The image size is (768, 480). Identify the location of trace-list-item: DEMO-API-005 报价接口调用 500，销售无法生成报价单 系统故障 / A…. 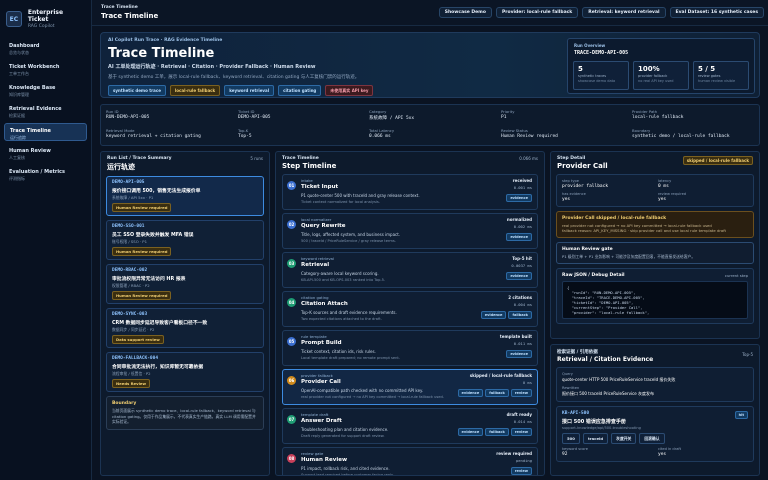
(185, 196).